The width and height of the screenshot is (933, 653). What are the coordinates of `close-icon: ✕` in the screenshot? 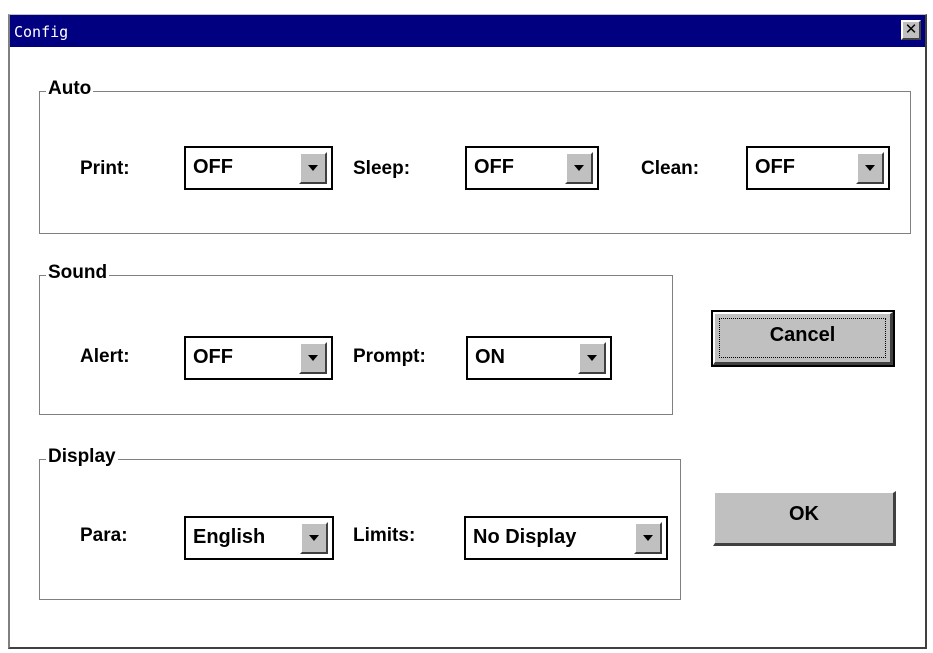 It's located at (911, 29).